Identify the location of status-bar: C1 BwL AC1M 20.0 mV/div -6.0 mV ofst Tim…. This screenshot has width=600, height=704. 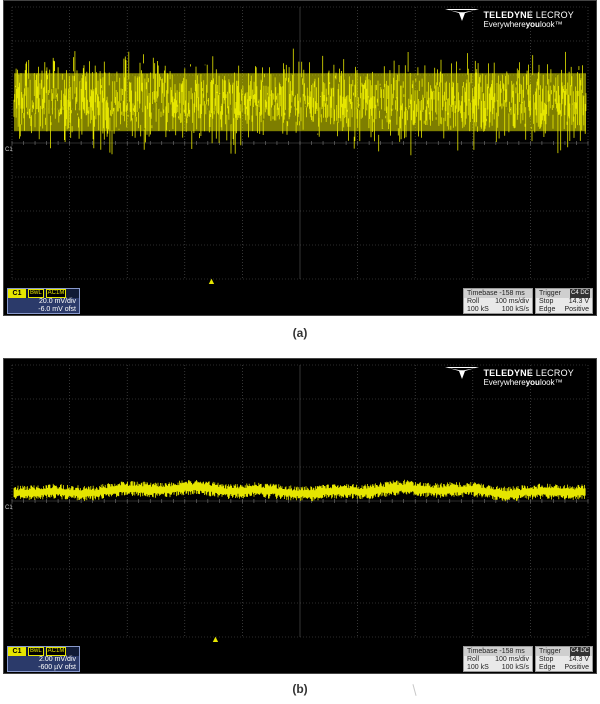
(300, 301).